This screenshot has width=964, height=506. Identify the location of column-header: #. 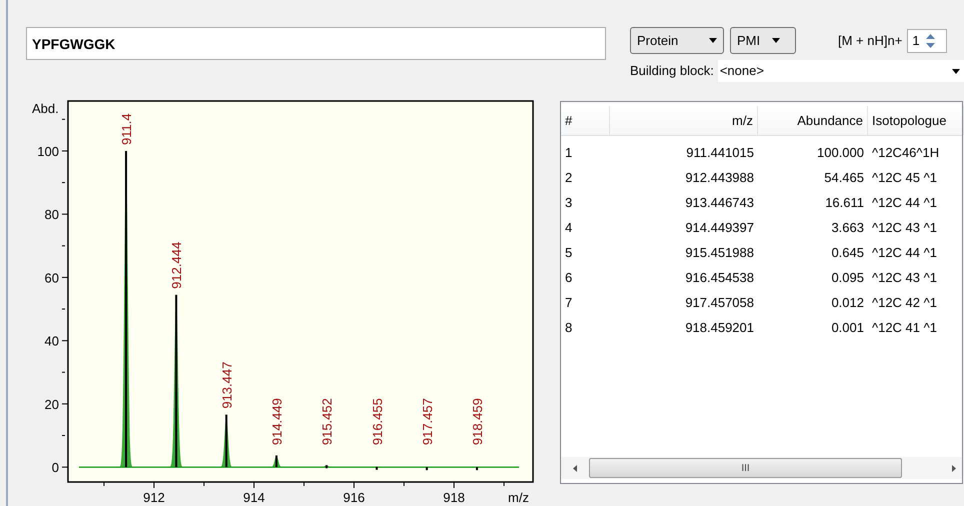
(585, 120).